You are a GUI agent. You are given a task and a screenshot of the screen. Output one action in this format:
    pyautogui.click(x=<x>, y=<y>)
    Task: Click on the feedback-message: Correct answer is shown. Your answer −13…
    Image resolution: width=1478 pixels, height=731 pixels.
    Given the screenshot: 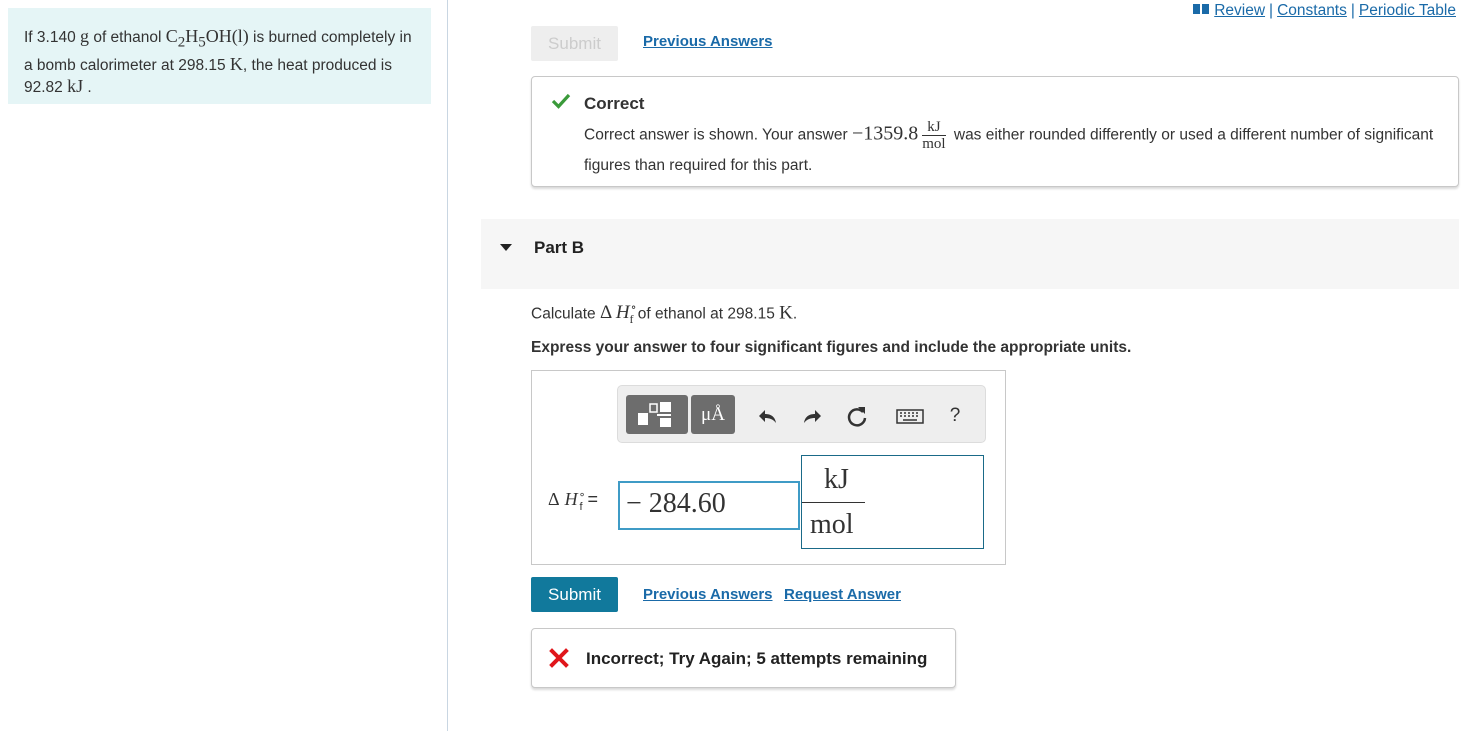 What is the action you would take?
    pyautogui.click(x=1009, y=146)
    